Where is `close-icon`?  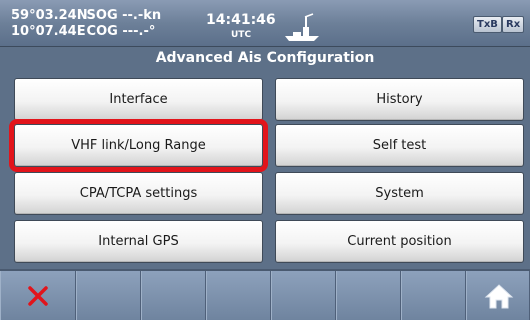 close-icon is located at coordinates (38, 296).